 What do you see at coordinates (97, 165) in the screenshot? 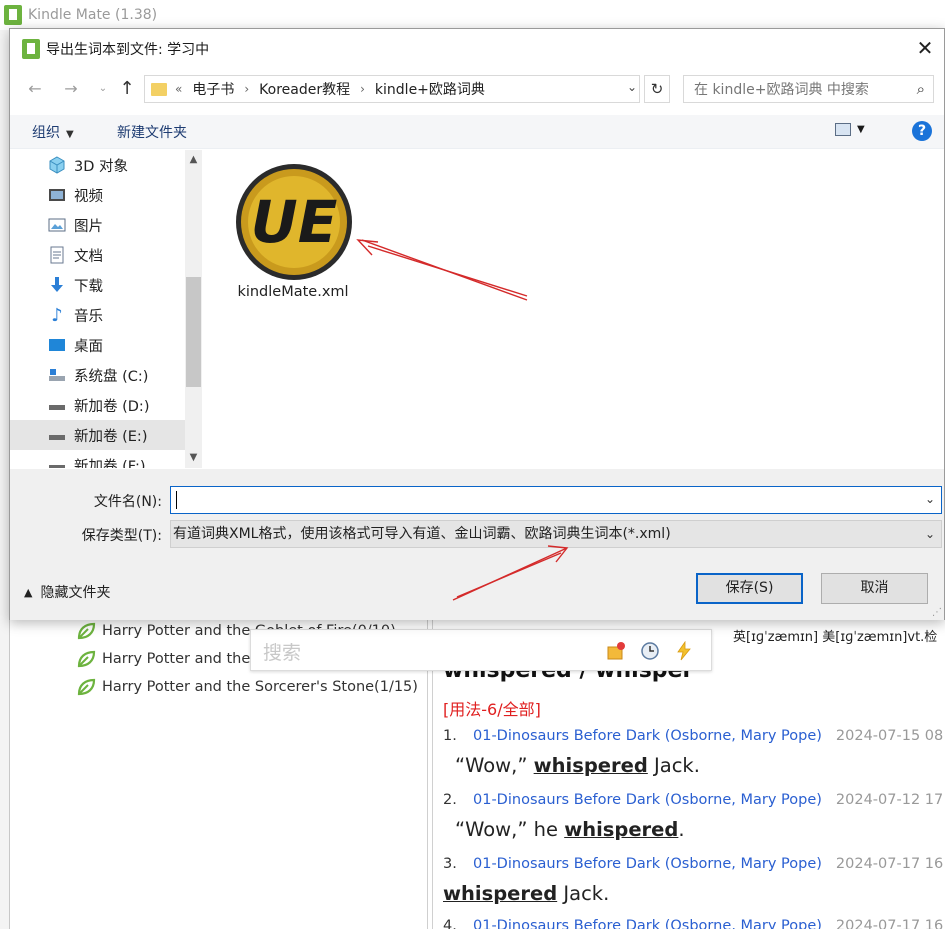
I see `nav-item-3d-objects: 3D 对象` at bounding box center [97, 165].